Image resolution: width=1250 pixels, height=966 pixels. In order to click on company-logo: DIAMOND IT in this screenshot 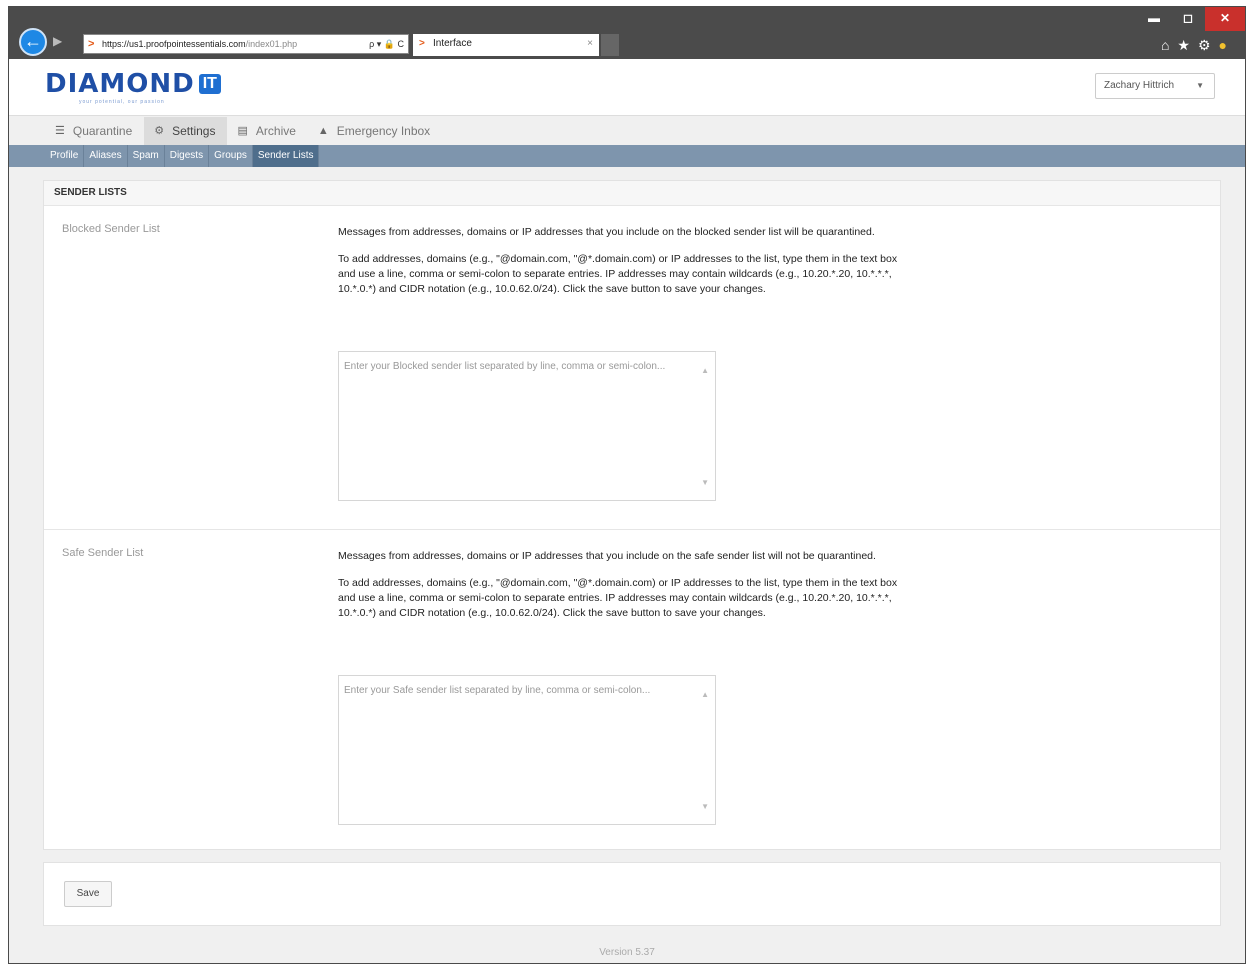, I will do `click(133, 84)`.